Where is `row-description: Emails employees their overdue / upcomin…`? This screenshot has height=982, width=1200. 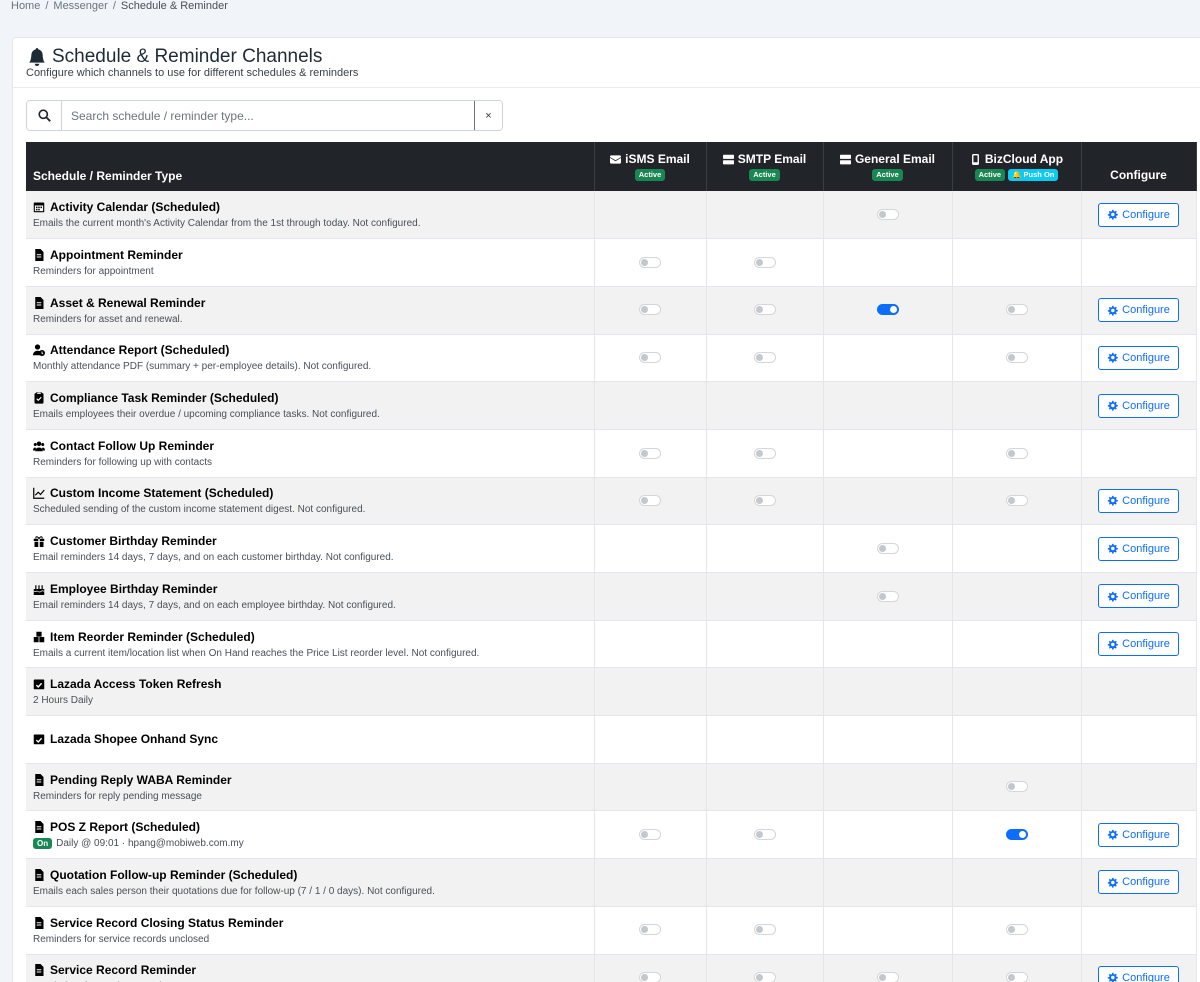 row-description: Emails employees their overdue / upcomin… is located at coordinates (310, 414).